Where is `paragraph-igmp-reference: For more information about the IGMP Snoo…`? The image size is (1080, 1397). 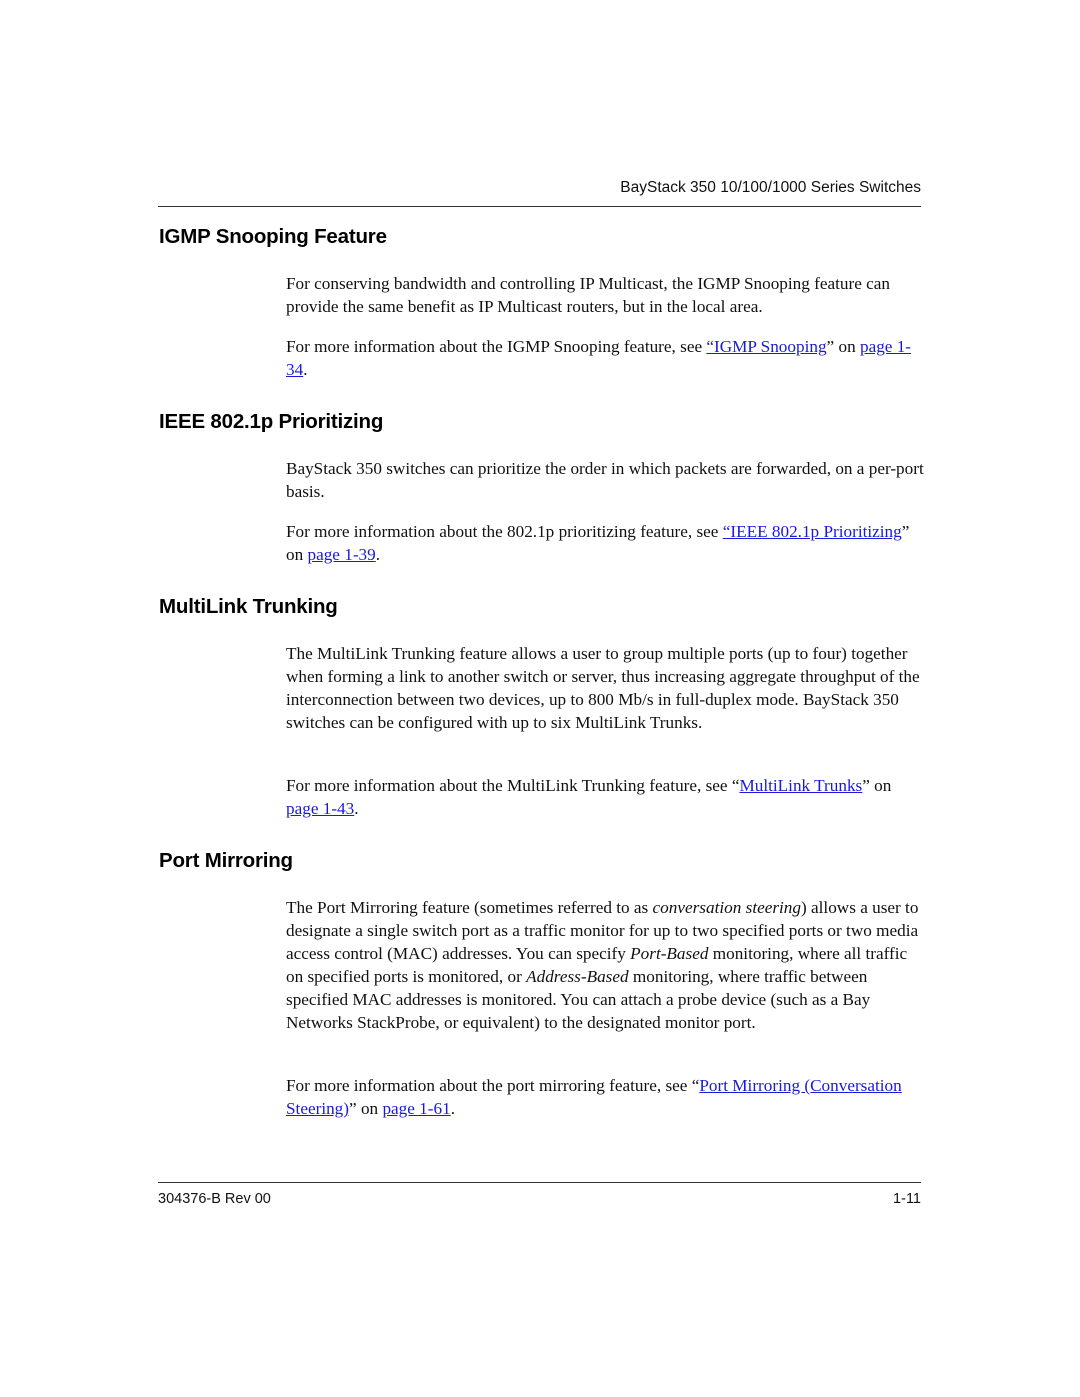
paragraph-igmp-reference: For more information about the IGMP Snoo… is located at coordinates (599, 358).